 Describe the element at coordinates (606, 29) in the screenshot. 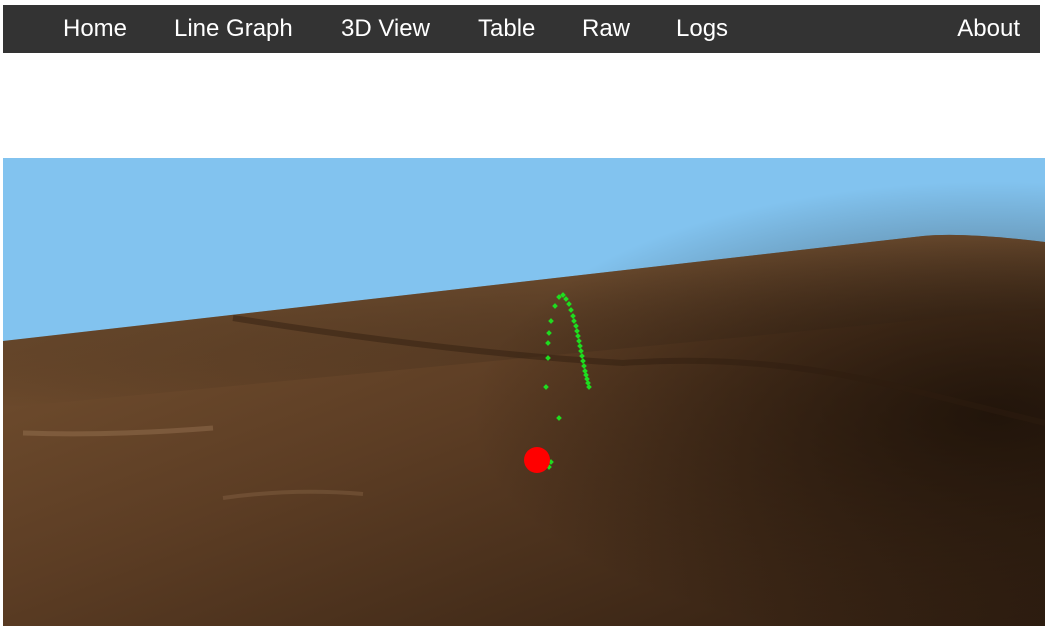

I see `nav-raw: Raw` at that location.